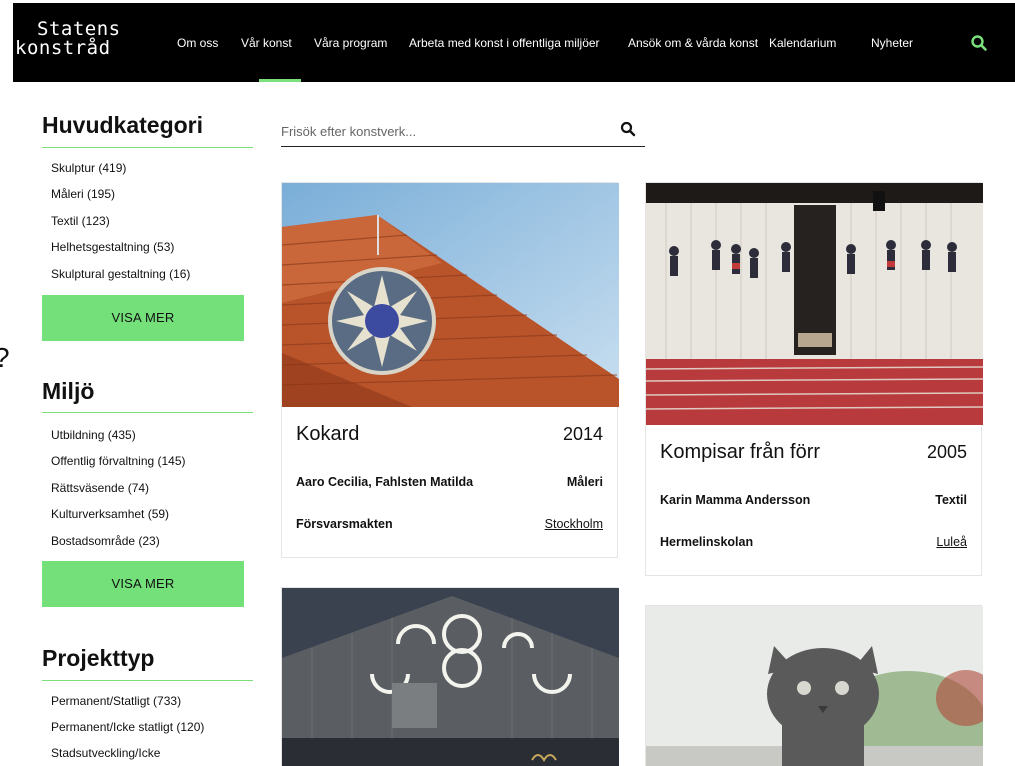 This screenshot has height=766, width=1015. I want to click on visa-mer-button-huvudkategori: VISA MER, so click(143, 318).